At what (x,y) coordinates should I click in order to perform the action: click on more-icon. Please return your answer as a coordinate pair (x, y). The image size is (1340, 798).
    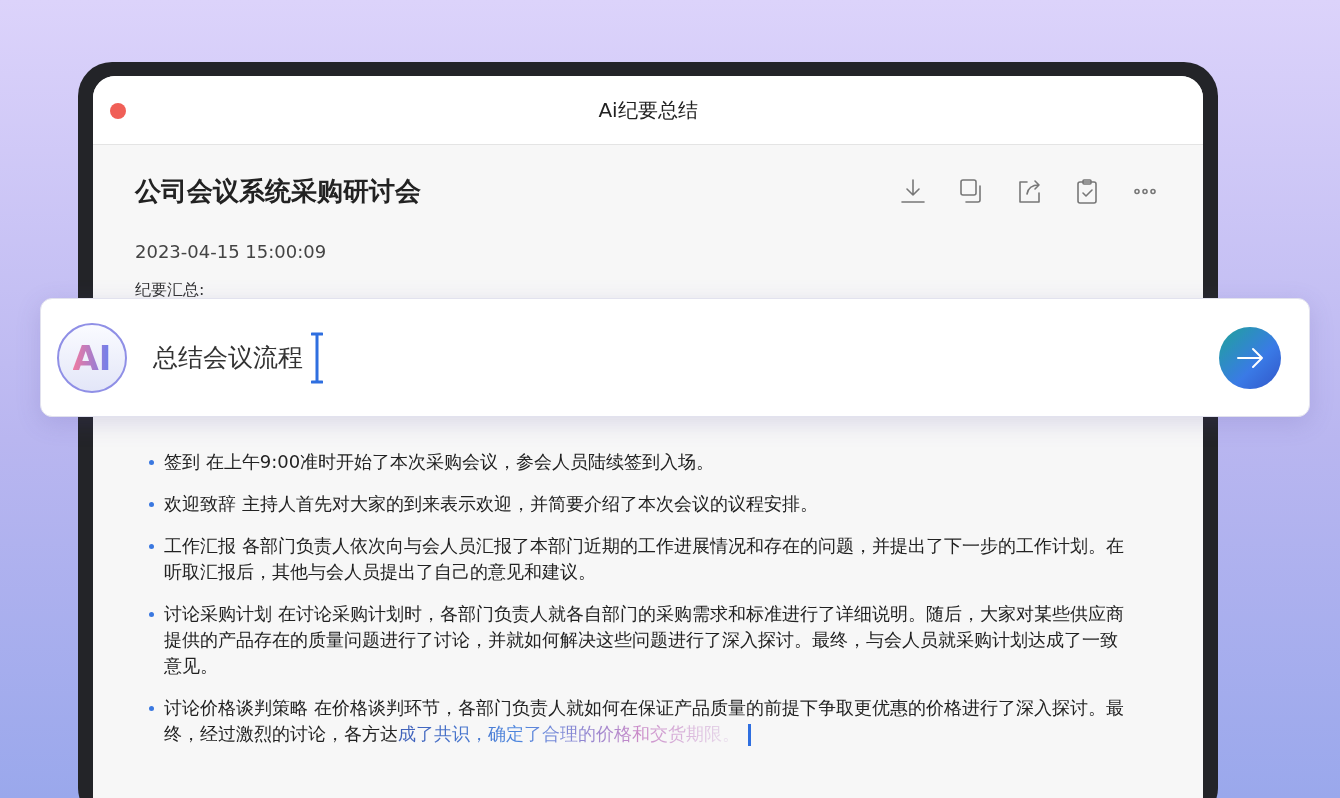
    Looking at the image, I should click on (1145, 191).